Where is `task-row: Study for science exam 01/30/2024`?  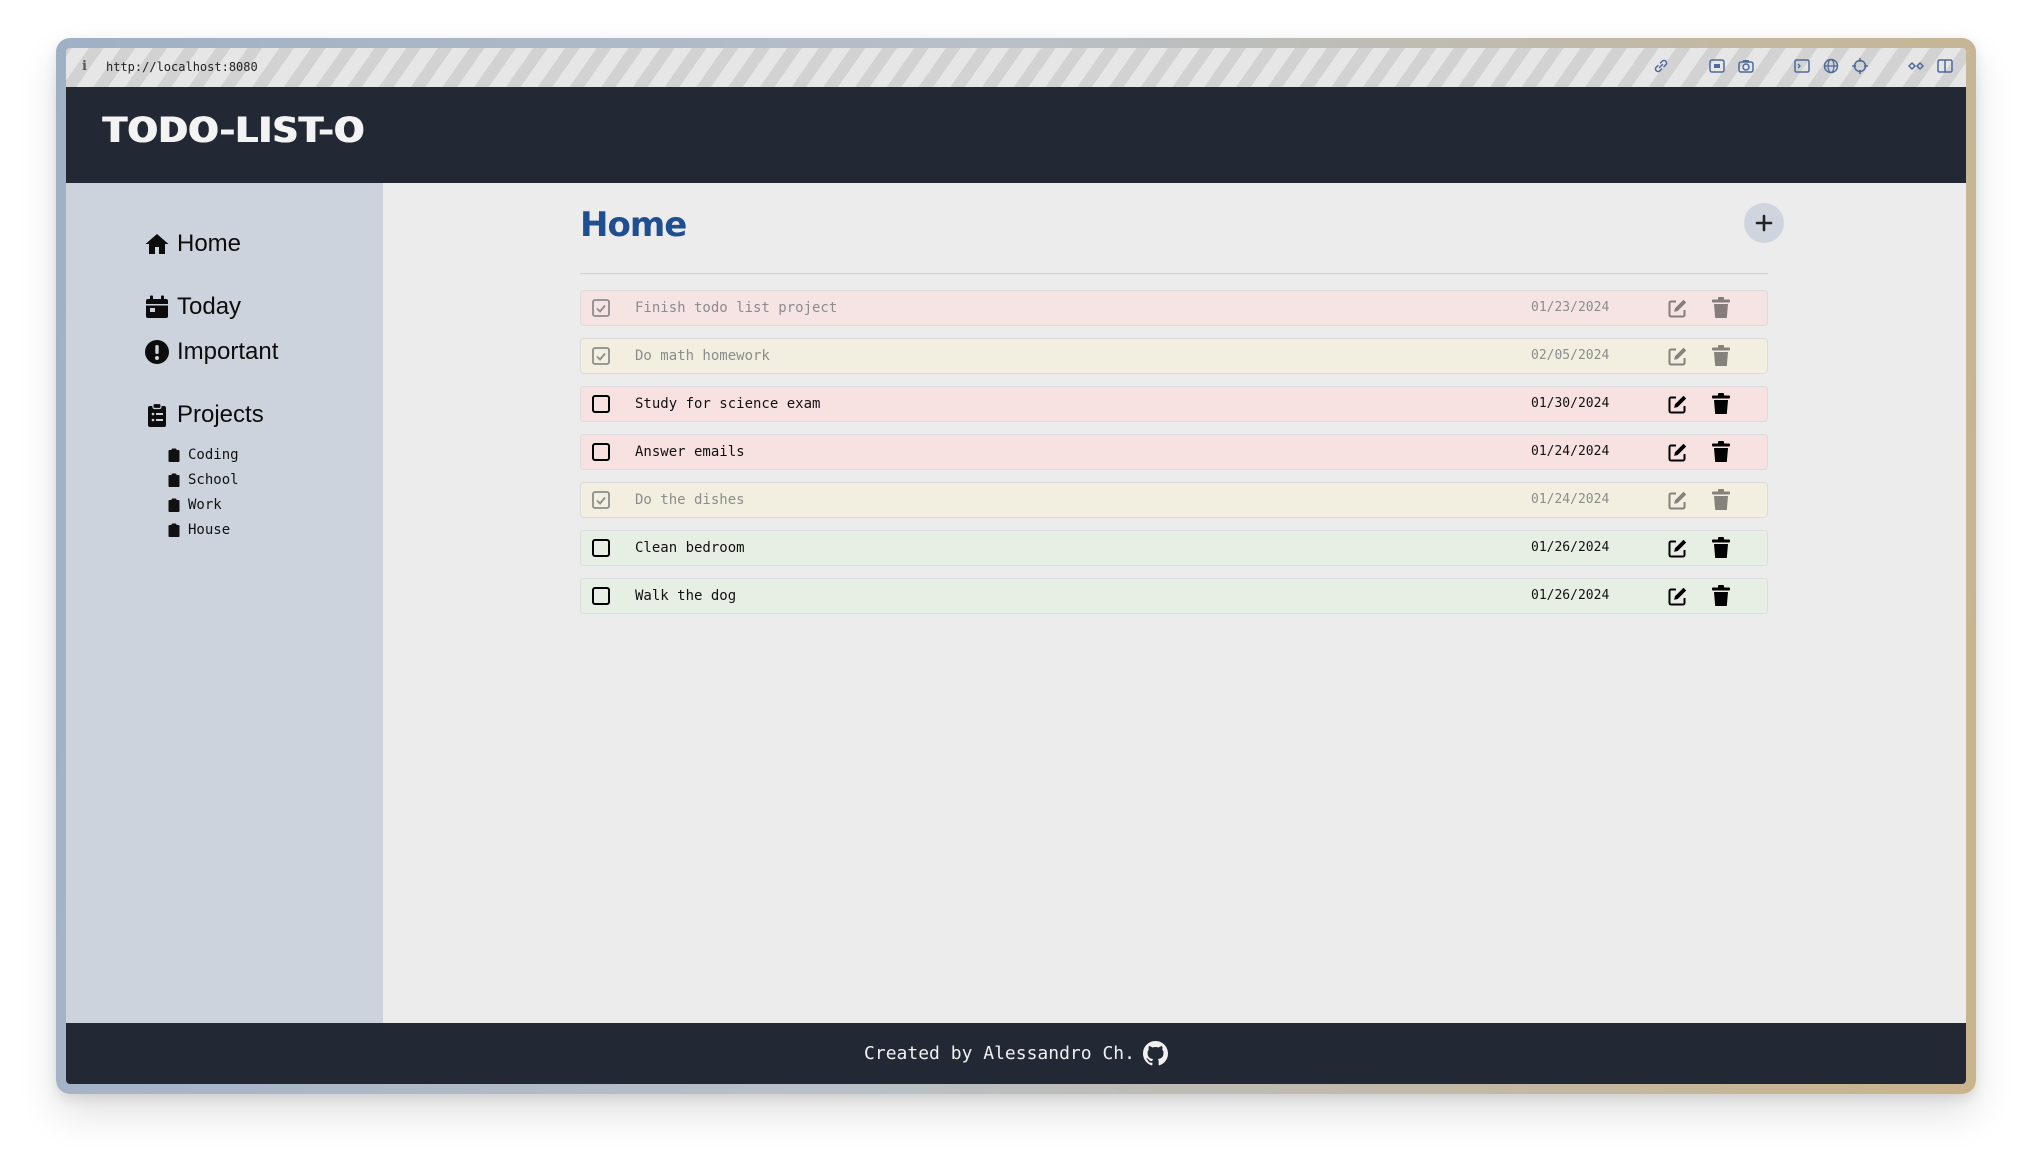 task-row: Study for science exam 01/30/2024 is located at coordinates (1174, 404).